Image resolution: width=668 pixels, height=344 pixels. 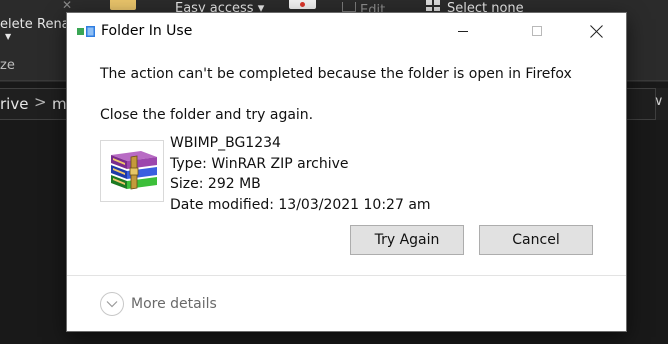 What do you see at coordinates (433, 5) in the screenshot?
I see `select-none-icon` at bounding box center [433, 5].